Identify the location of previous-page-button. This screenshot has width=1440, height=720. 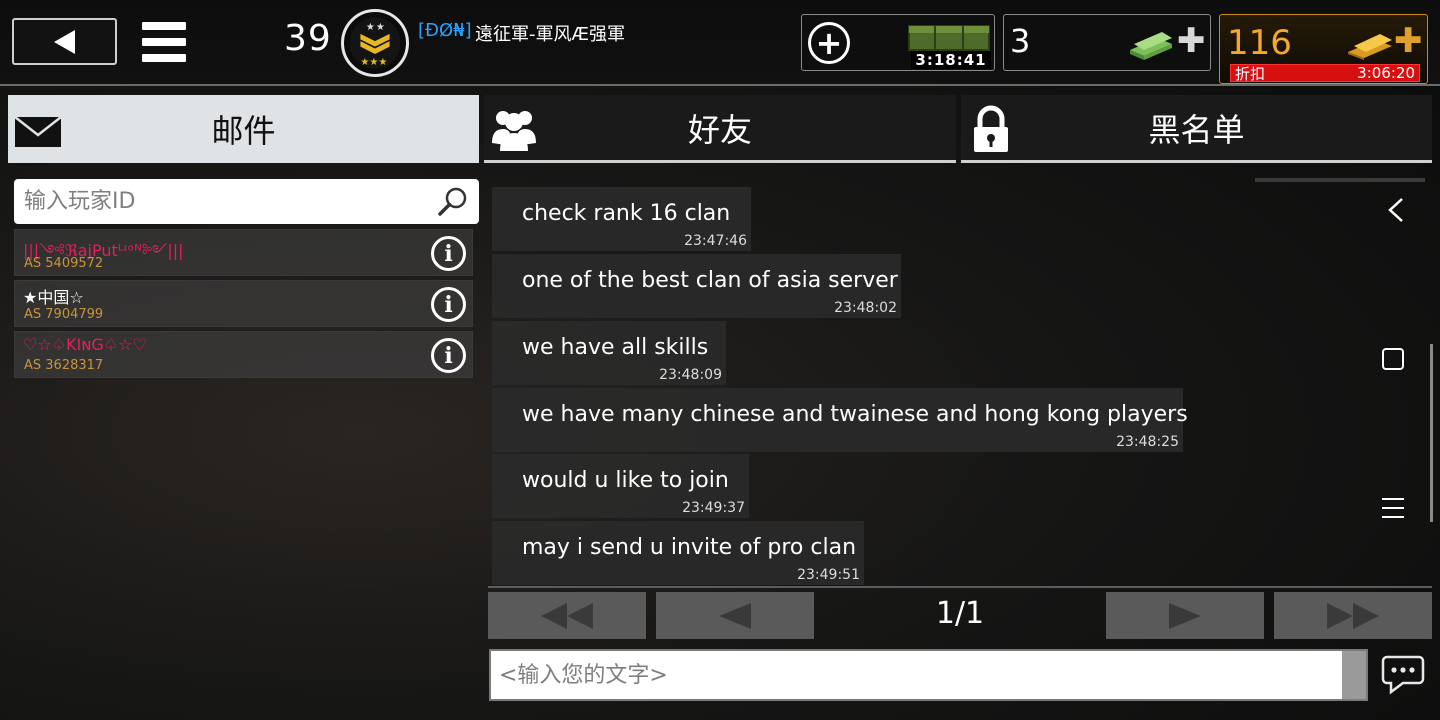
(735, 615).